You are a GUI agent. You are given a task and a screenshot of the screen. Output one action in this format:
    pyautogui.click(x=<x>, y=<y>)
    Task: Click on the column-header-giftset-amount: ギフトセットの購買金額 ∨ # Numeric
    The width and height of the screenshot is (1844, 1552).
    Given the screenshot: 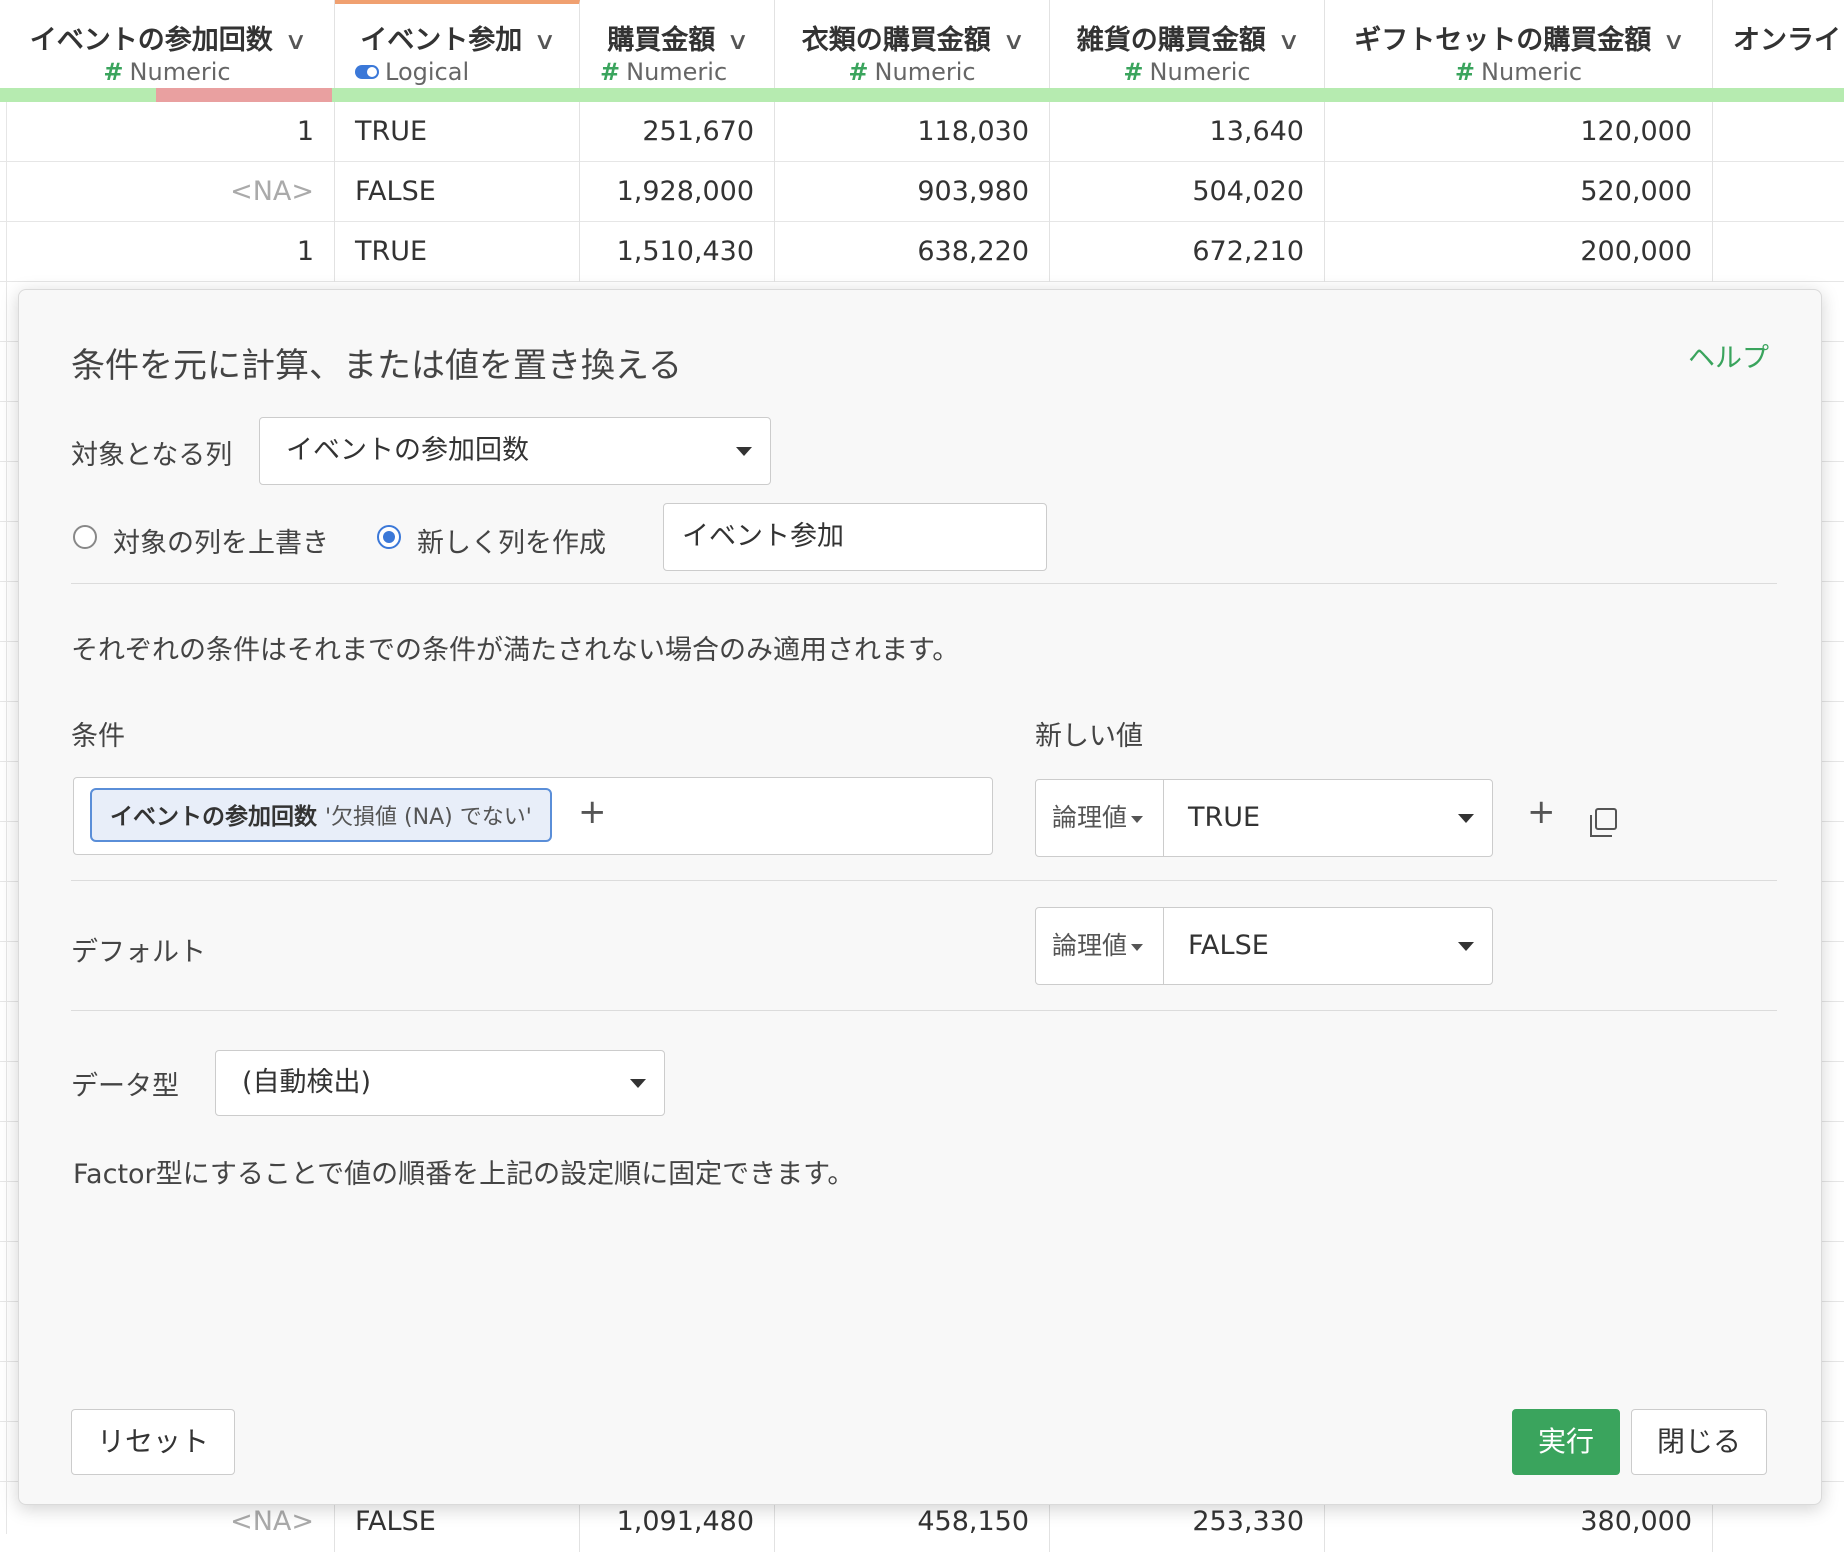 What is the action you would take?
    pyautogui.click(x=1519, y=46)
    